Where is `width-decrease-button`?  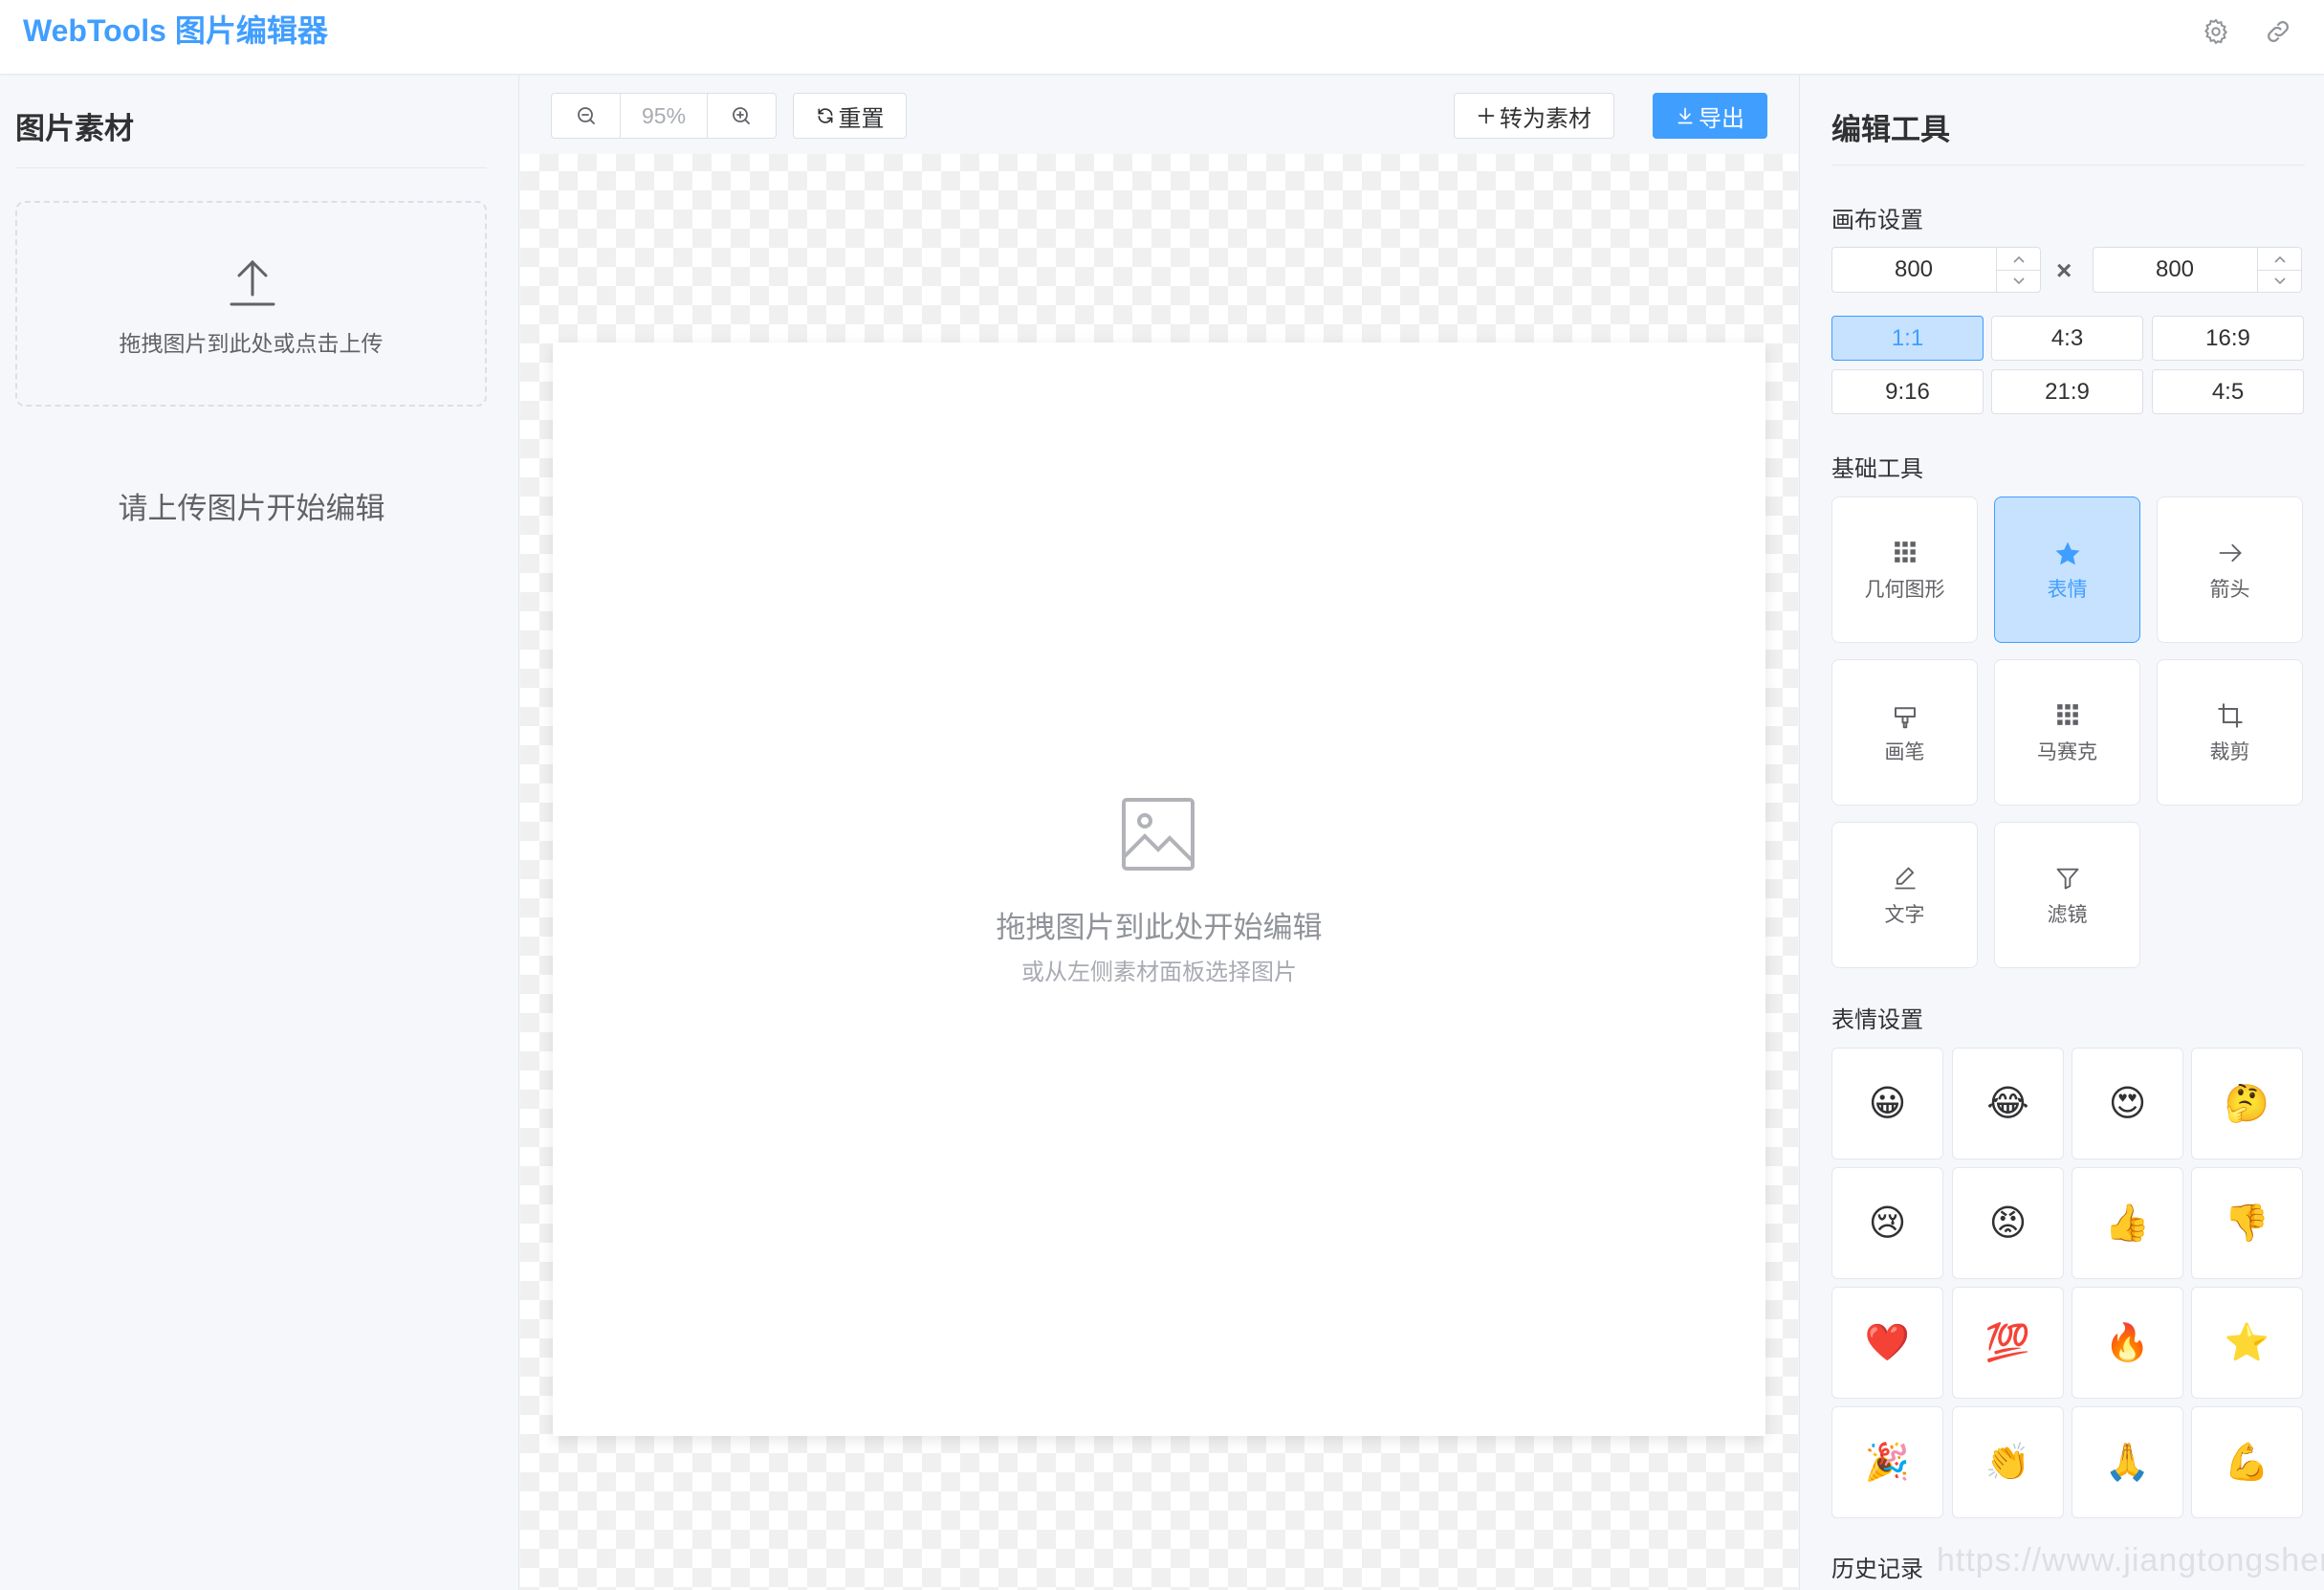 width-decrease-button is located at coordinates (2018, 281).